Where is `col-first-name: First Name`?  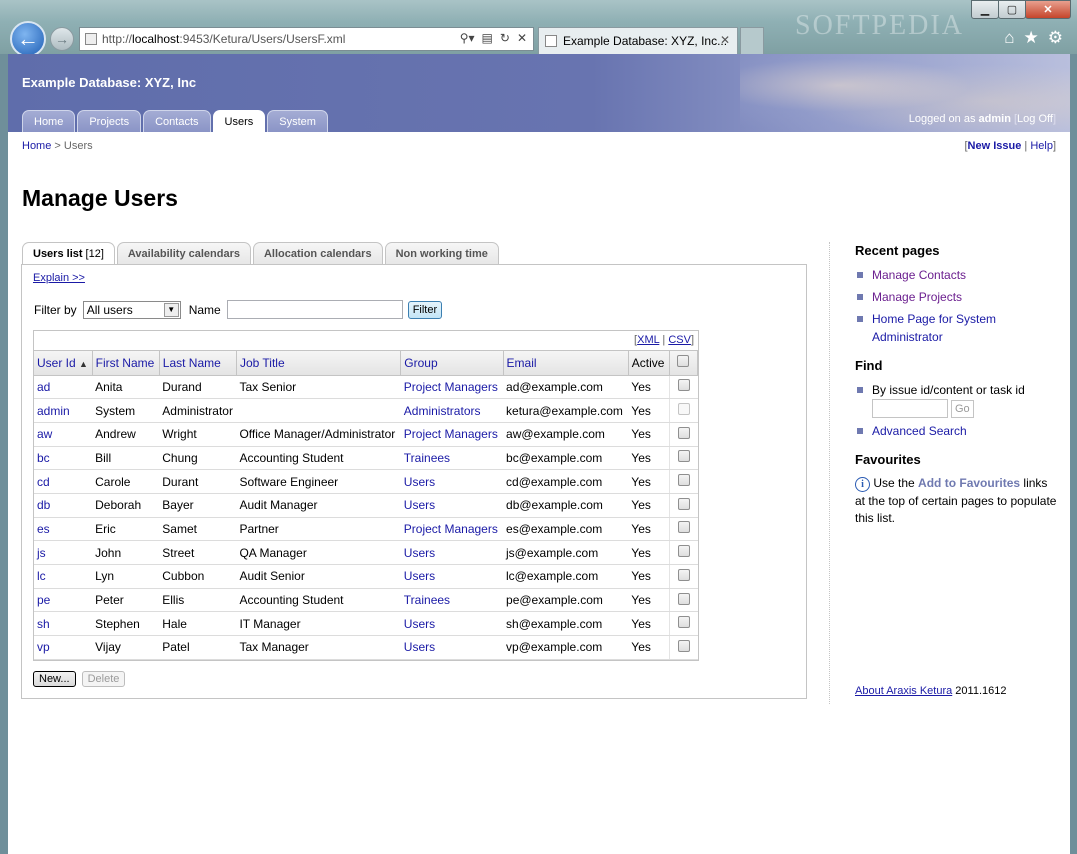 col-first-name: First Name is located at coordinates (126, 363).